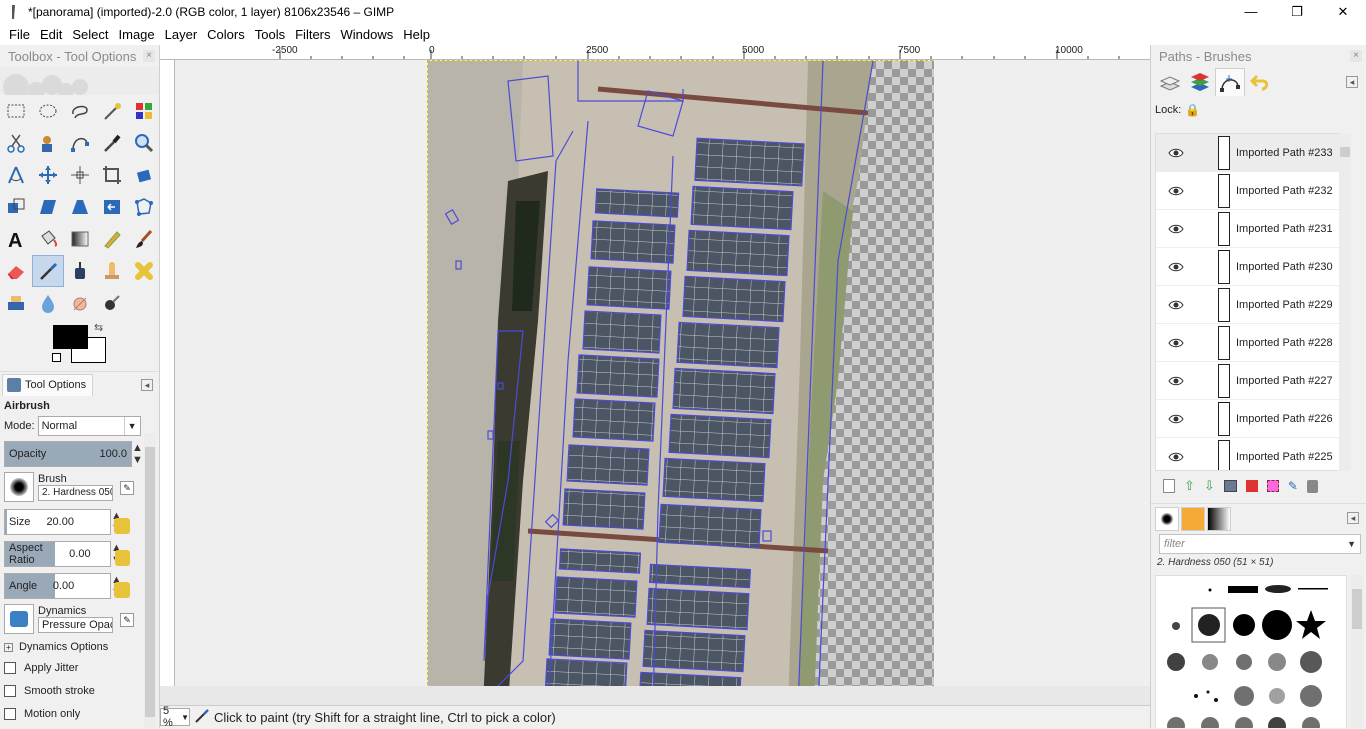 The height and width of the screenshot is (729, 1366). I want to click on cage-transform-tool, so click(143, 207).